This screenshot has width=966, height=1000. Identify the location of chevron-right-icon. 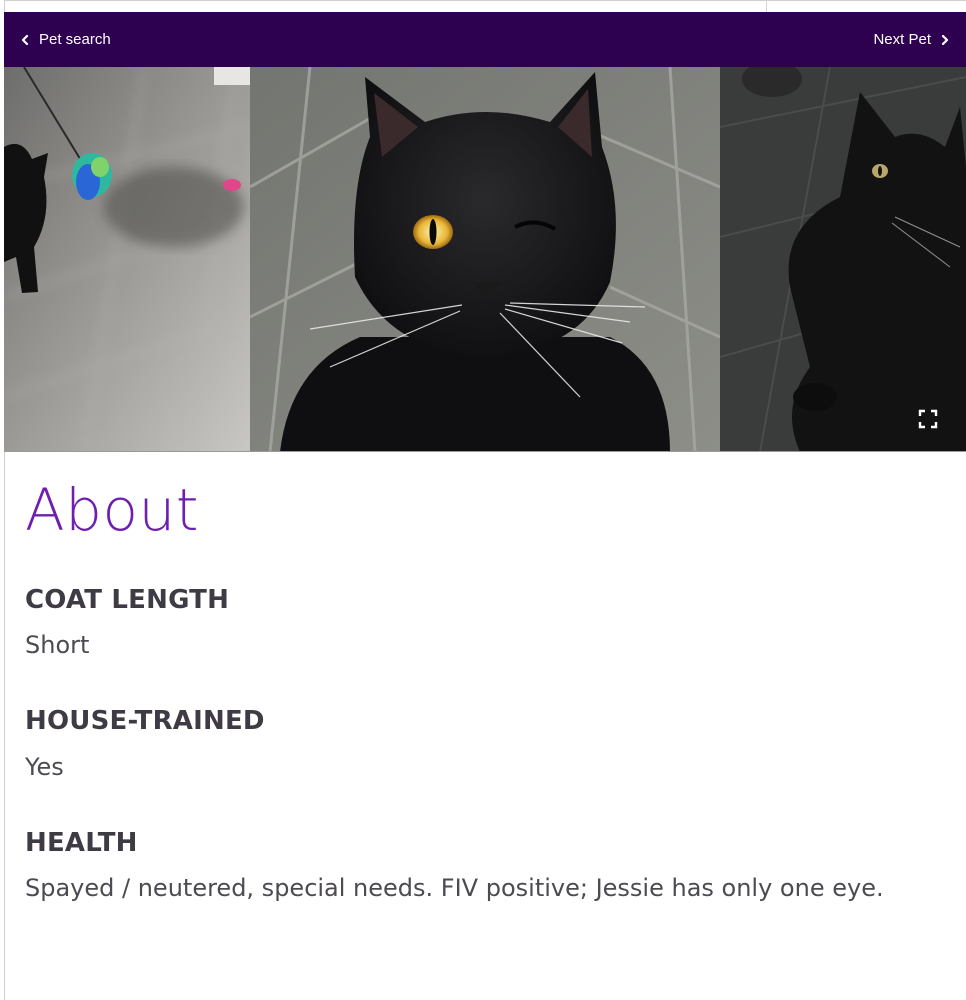
(945, 39).